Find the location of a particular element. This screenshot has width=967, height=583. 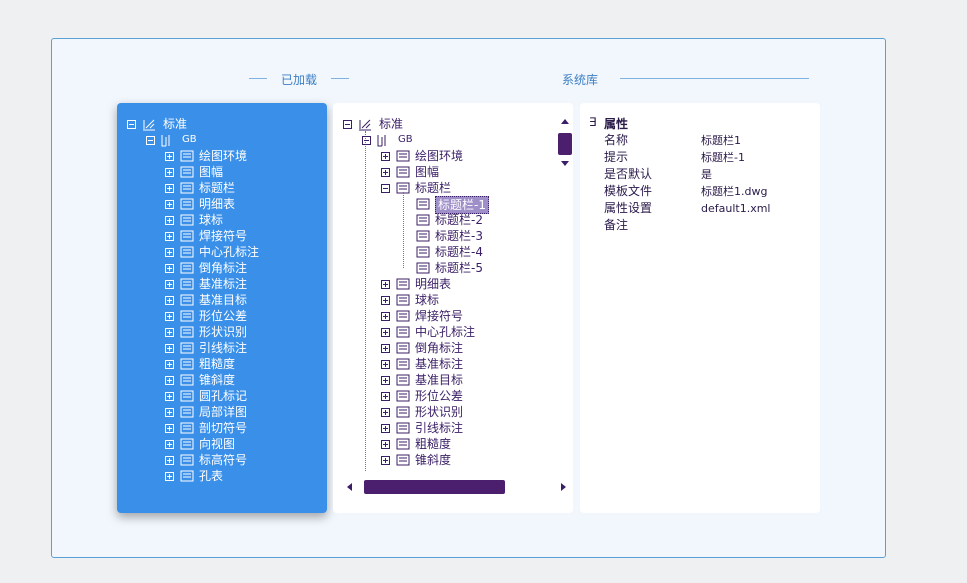

property-value: default1.xml is located at coordinates (735, 208).